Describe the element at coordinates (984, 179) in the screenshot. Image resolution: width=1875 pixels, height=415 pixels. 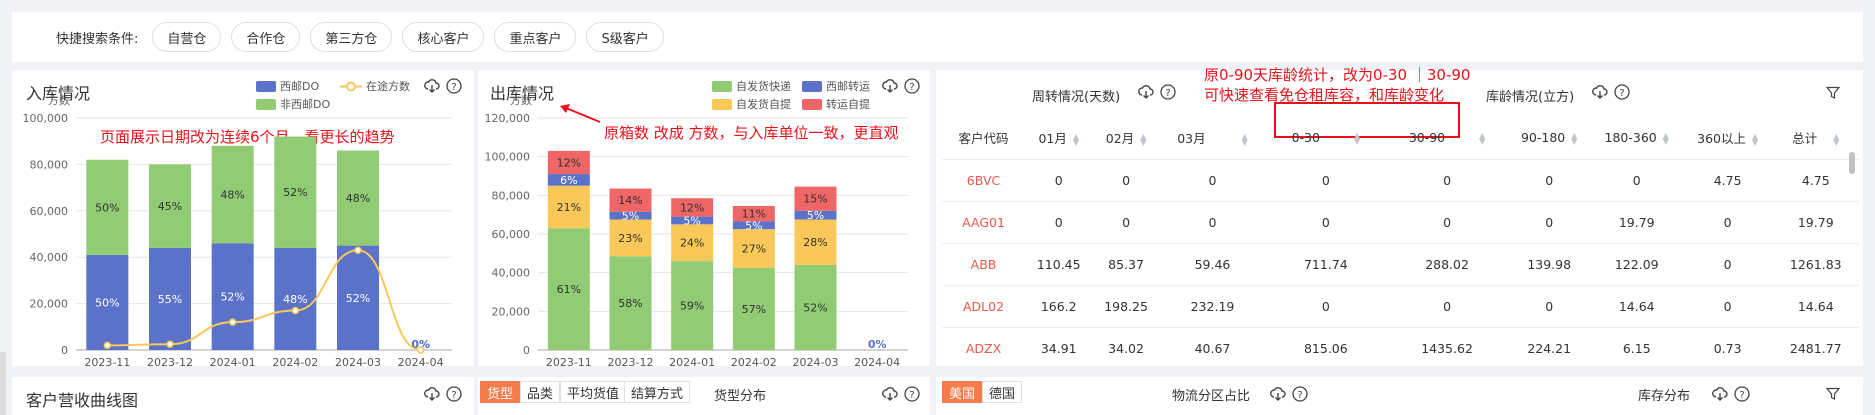
I see `customer-code-link: 6BVC` at that location.